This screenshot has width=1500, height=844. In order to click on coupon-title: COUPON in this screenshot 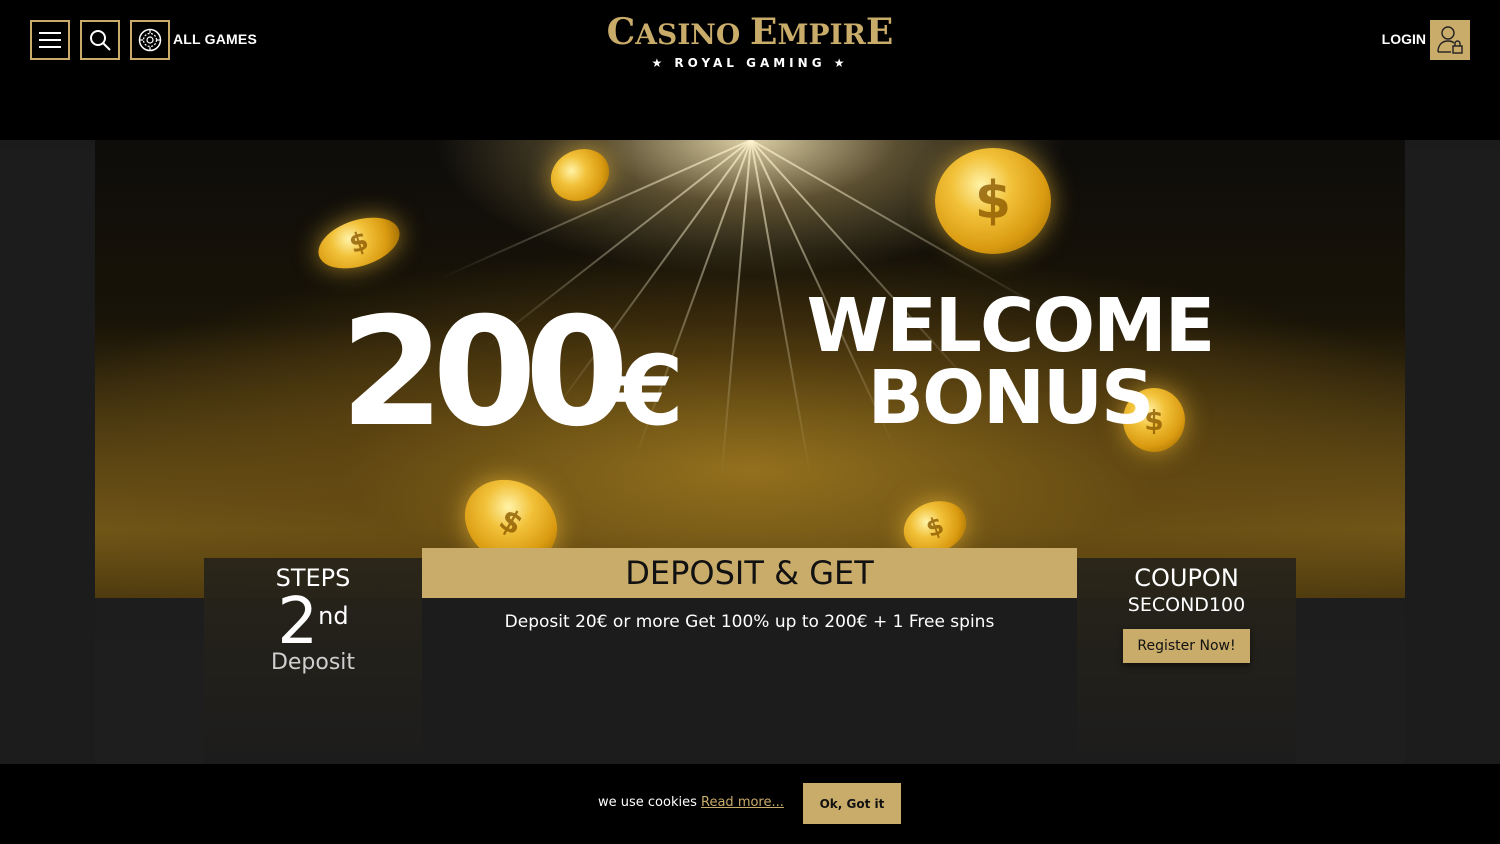, I will do `click(1186, 578)`.